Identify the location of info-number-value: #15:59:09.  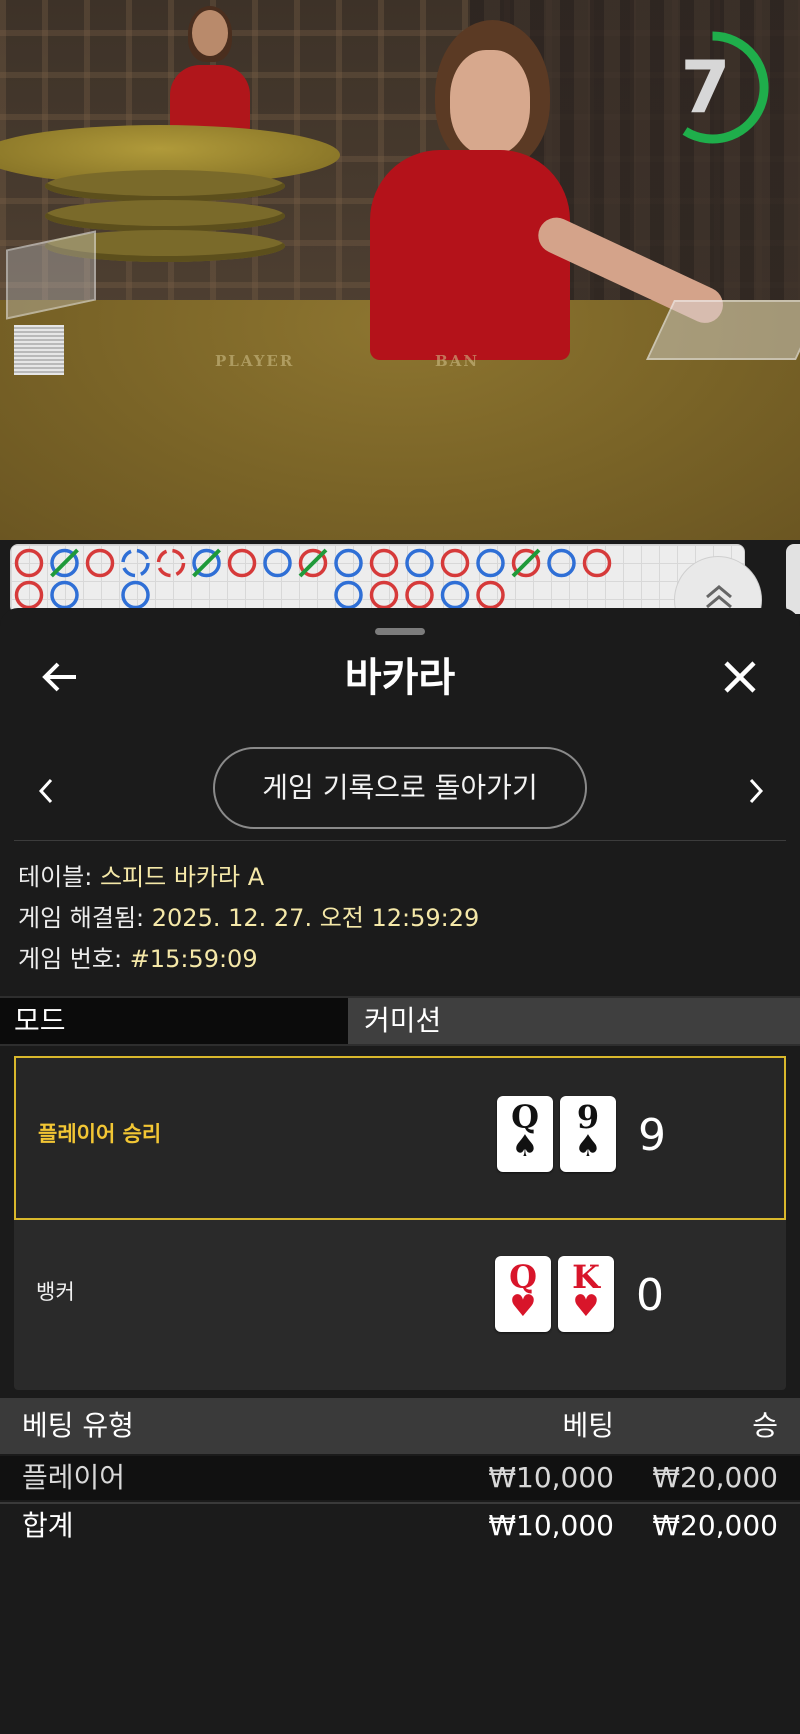
(193, 959).